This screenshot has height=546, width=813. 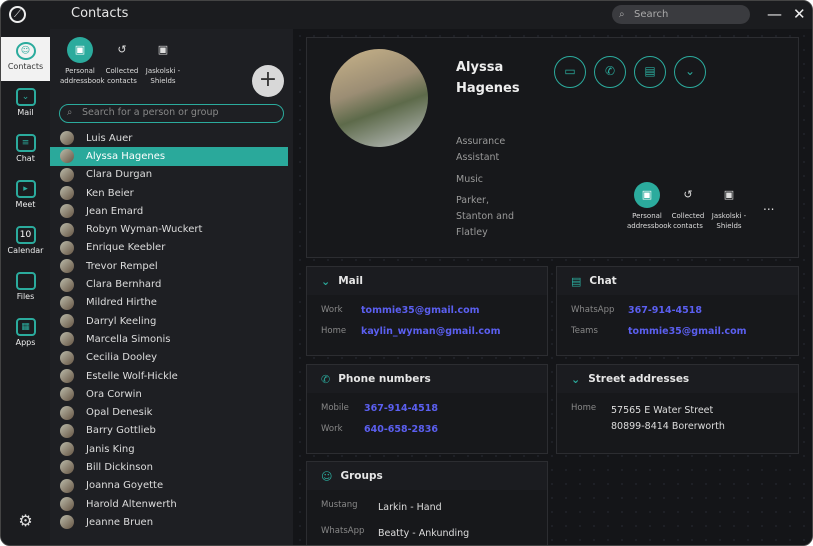 What do you see at coordinates (131, 504) in the screenshot?
I see `contact-name: Harold Altenwerth` at bounding box center [131, 504].